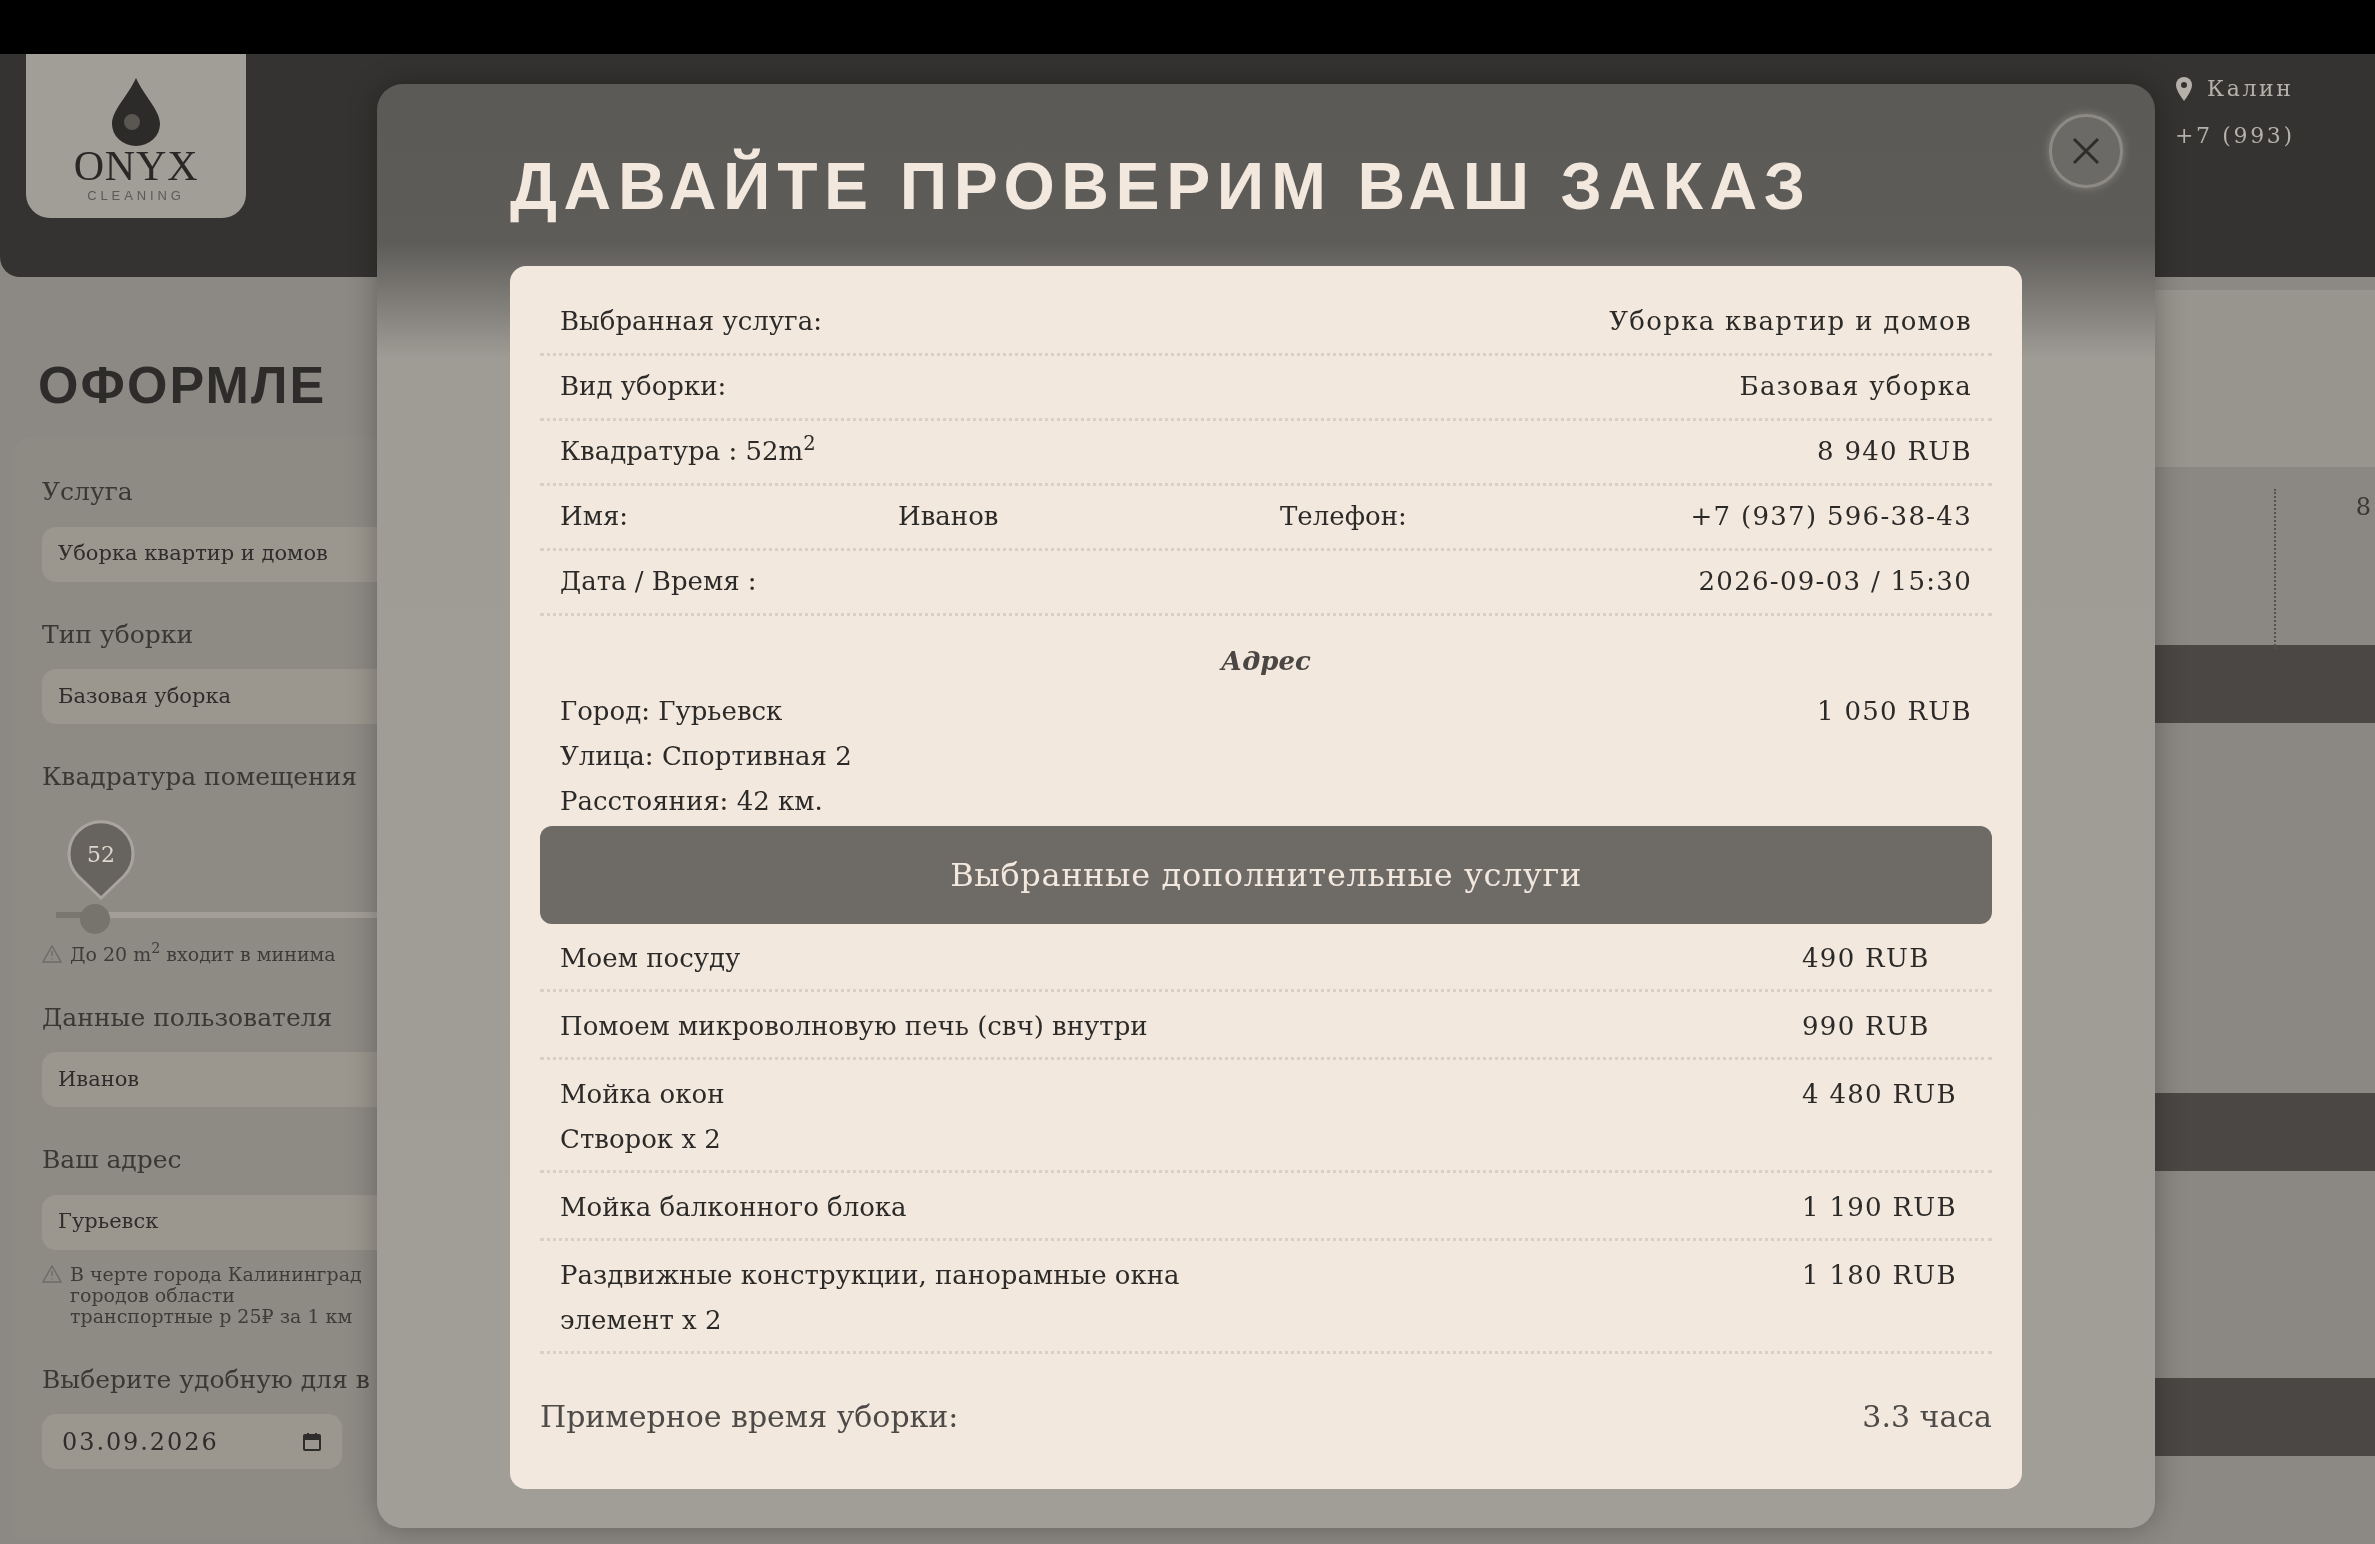  Describe the element at coordinates (1894, 711) in the screenshot. I see `address-price: 1 050 RUB` at that location.